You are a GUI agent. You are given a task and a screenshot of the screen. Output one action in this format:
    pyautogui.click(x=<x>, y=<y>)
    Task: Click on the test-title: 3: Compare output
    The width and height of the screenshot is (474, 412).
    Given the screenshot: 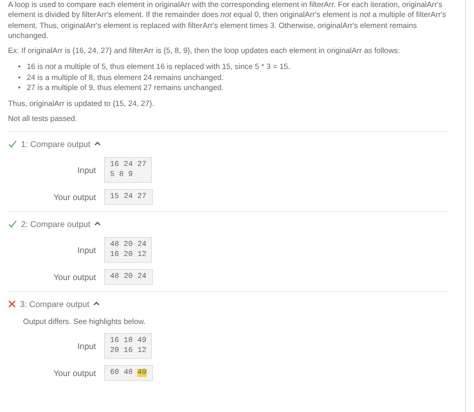 What is the action you would take?
    pyautogui.click(x=55, y=303)
    